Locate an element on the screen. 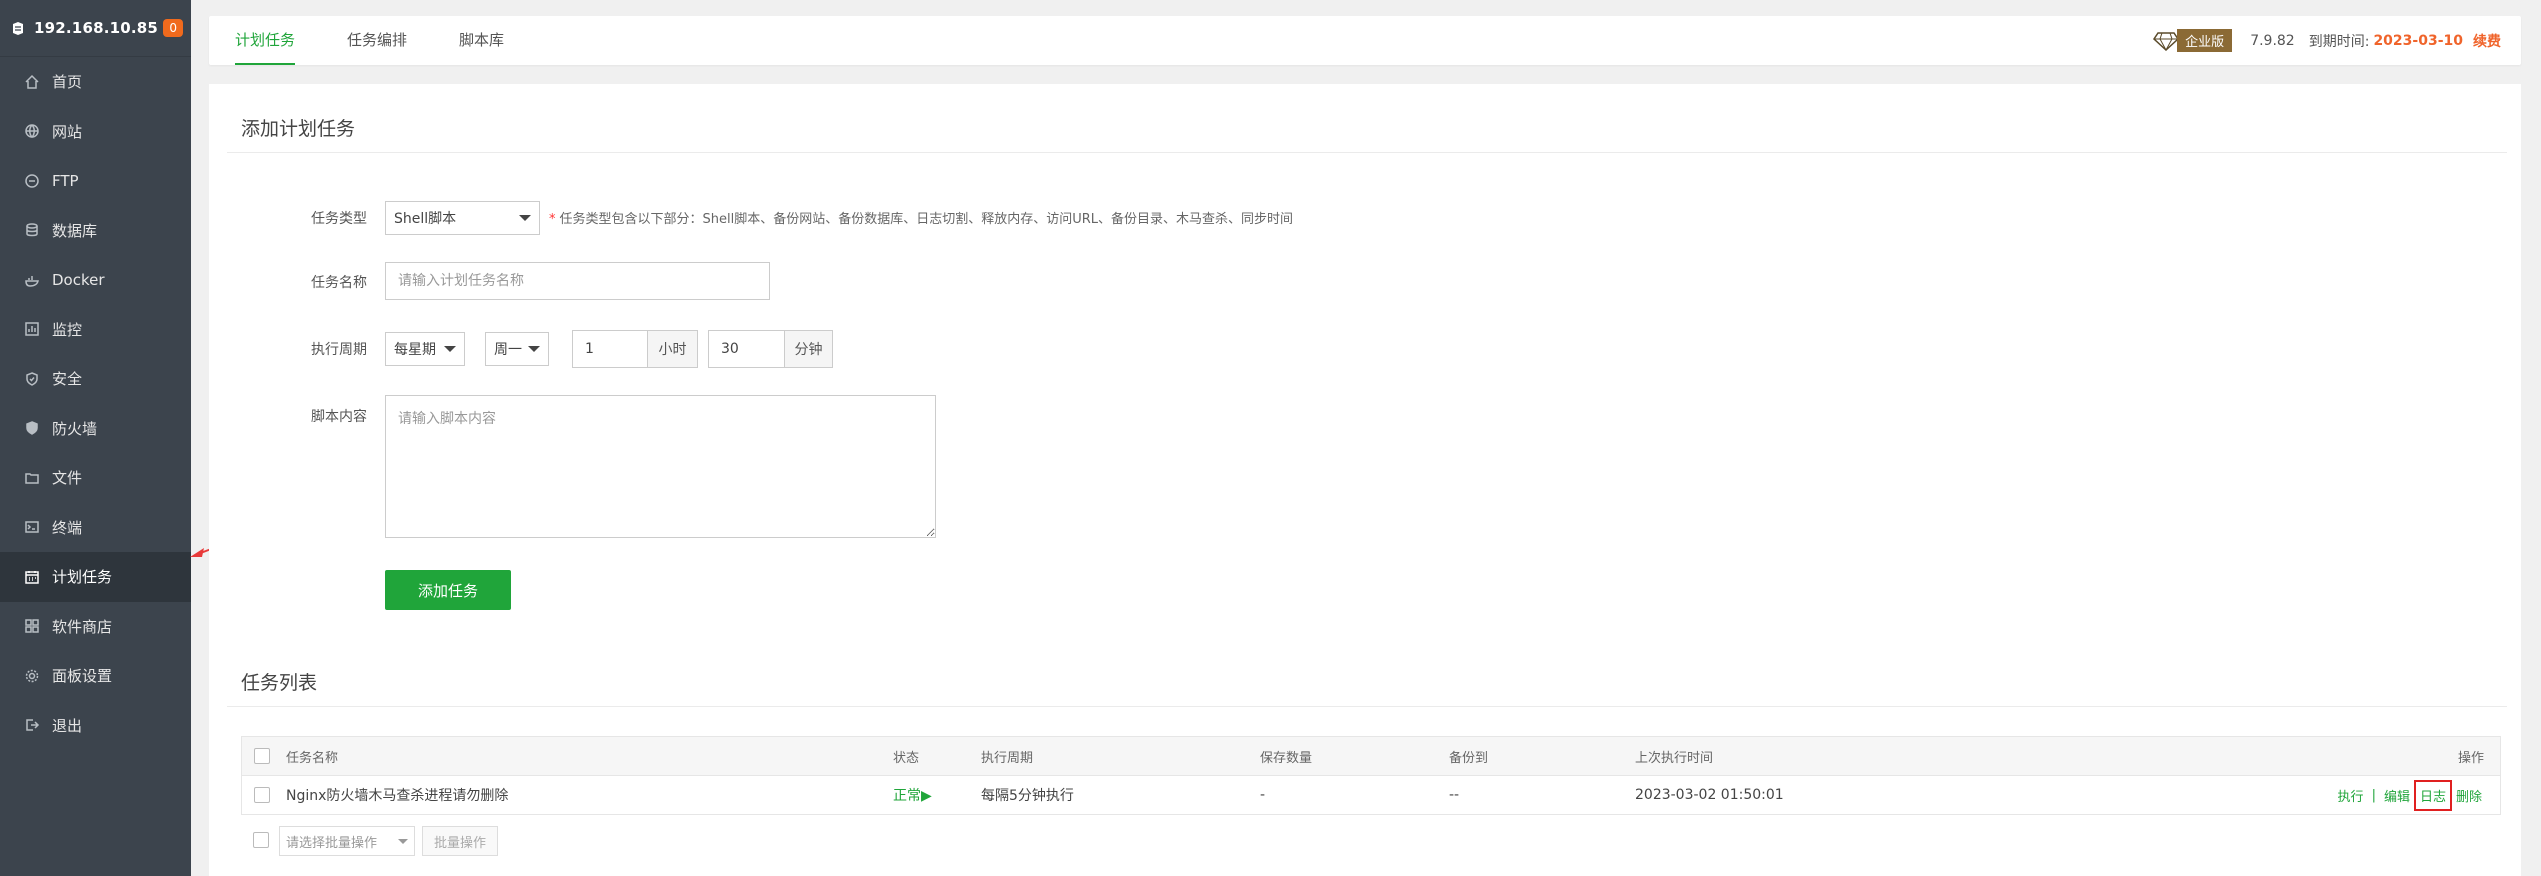  period-cell: 每隔5分钟执行 is located at coordinates (1027, 796).